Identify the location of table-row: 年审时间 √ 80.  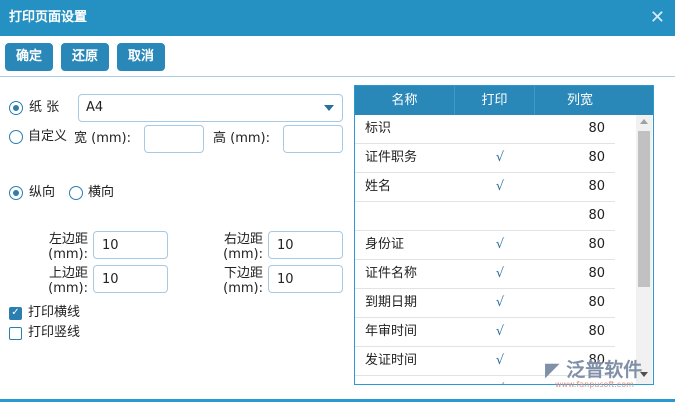
(485, 332).